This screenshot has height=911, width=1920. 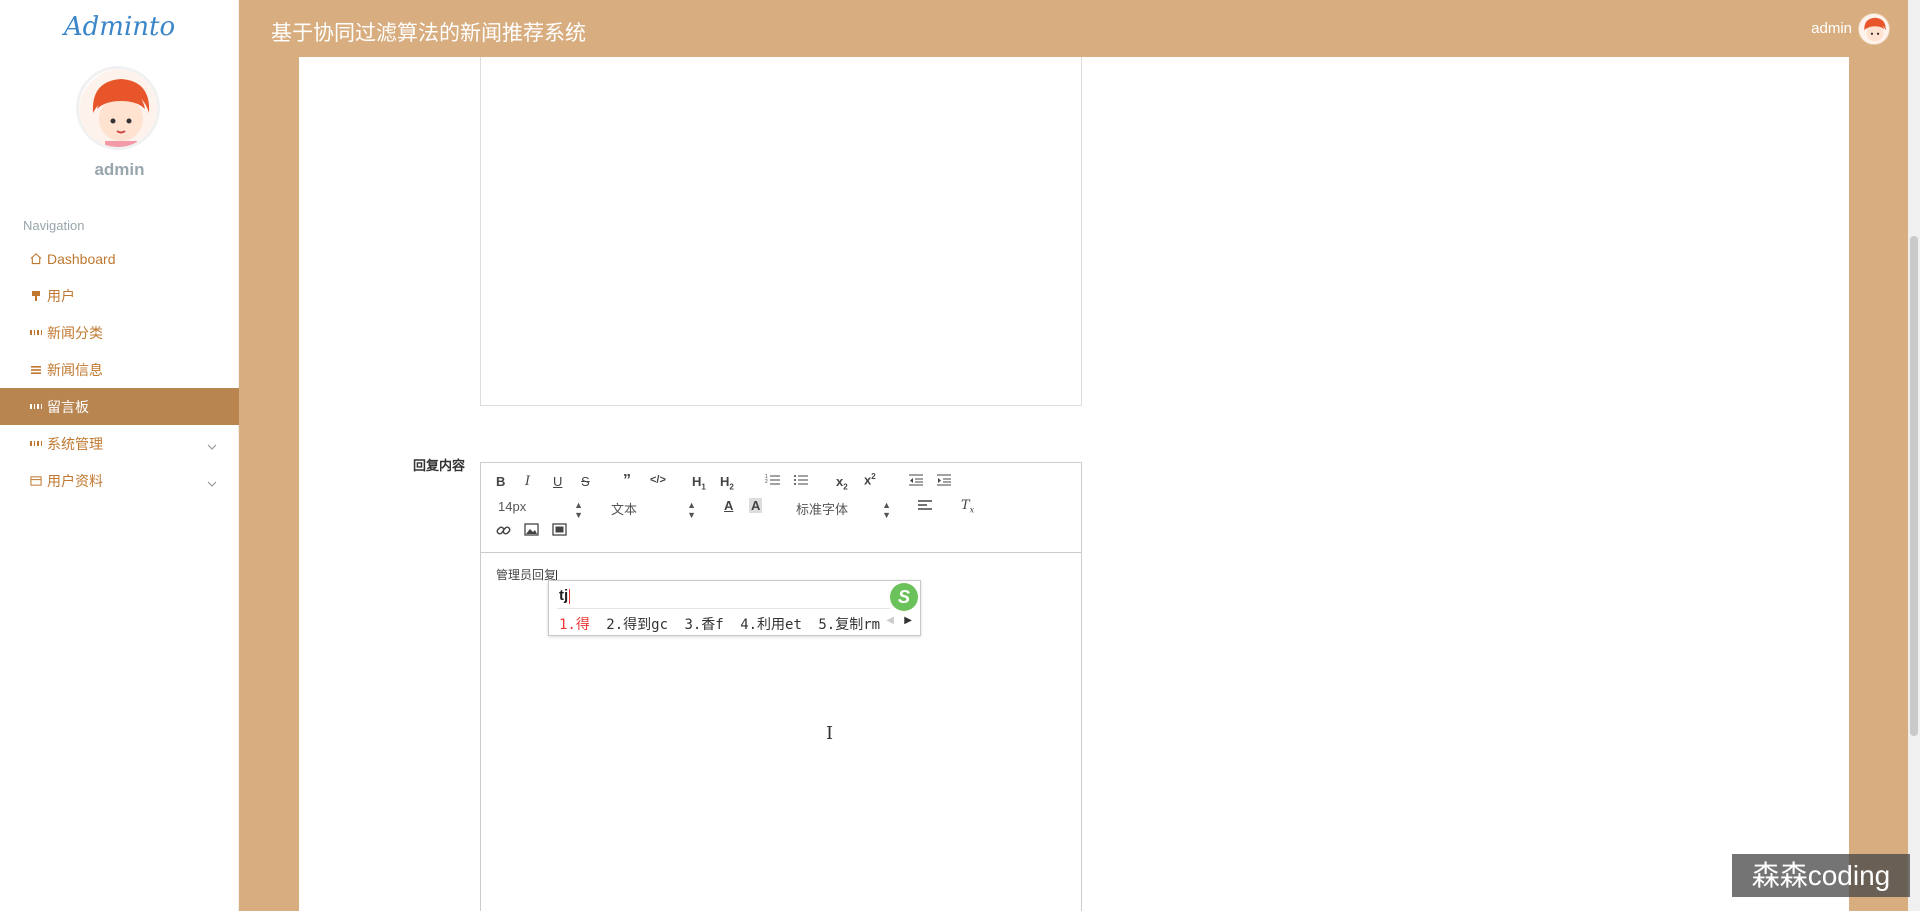 What do you see at coordinates (61, 295) in the screenshot?
I see `sidebar-item-label: 用户` at bounding box center [61, 295].